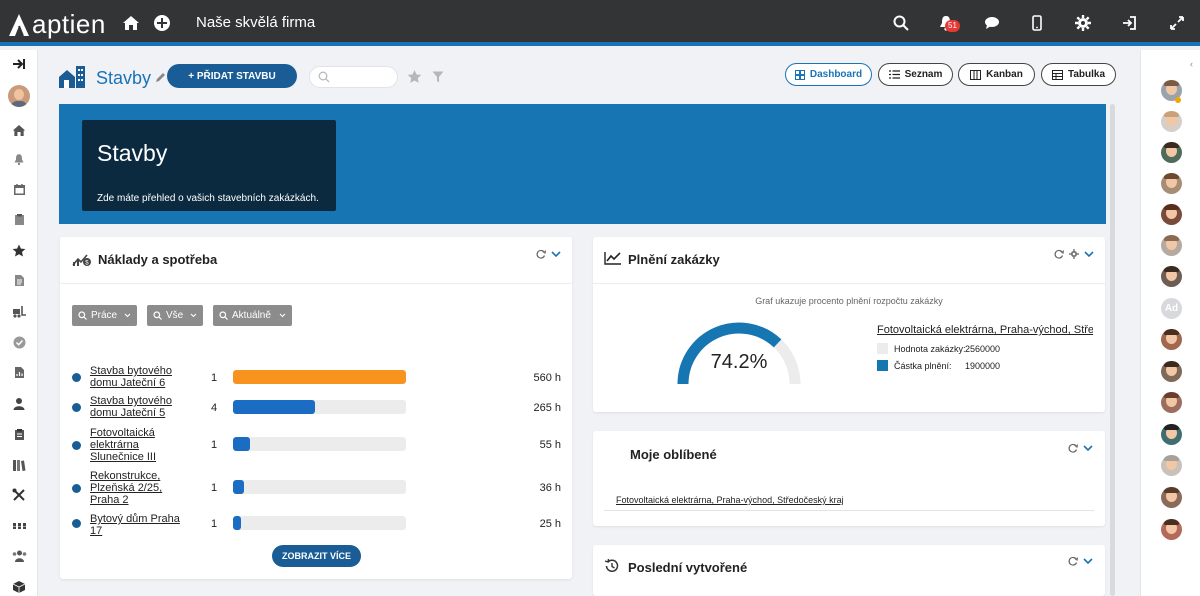 This screenshot has height=596, width=1200. Describe the element at coordinates (799, 74) in the screenshot. I see `dashboard-icon` at that location.